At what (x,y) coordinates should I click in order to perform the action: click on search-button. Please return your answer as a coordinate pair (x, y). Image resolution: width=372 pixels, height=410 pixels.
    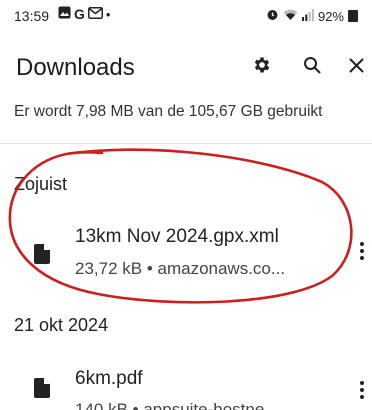
    Looking at the image, I should click on (312, 65).